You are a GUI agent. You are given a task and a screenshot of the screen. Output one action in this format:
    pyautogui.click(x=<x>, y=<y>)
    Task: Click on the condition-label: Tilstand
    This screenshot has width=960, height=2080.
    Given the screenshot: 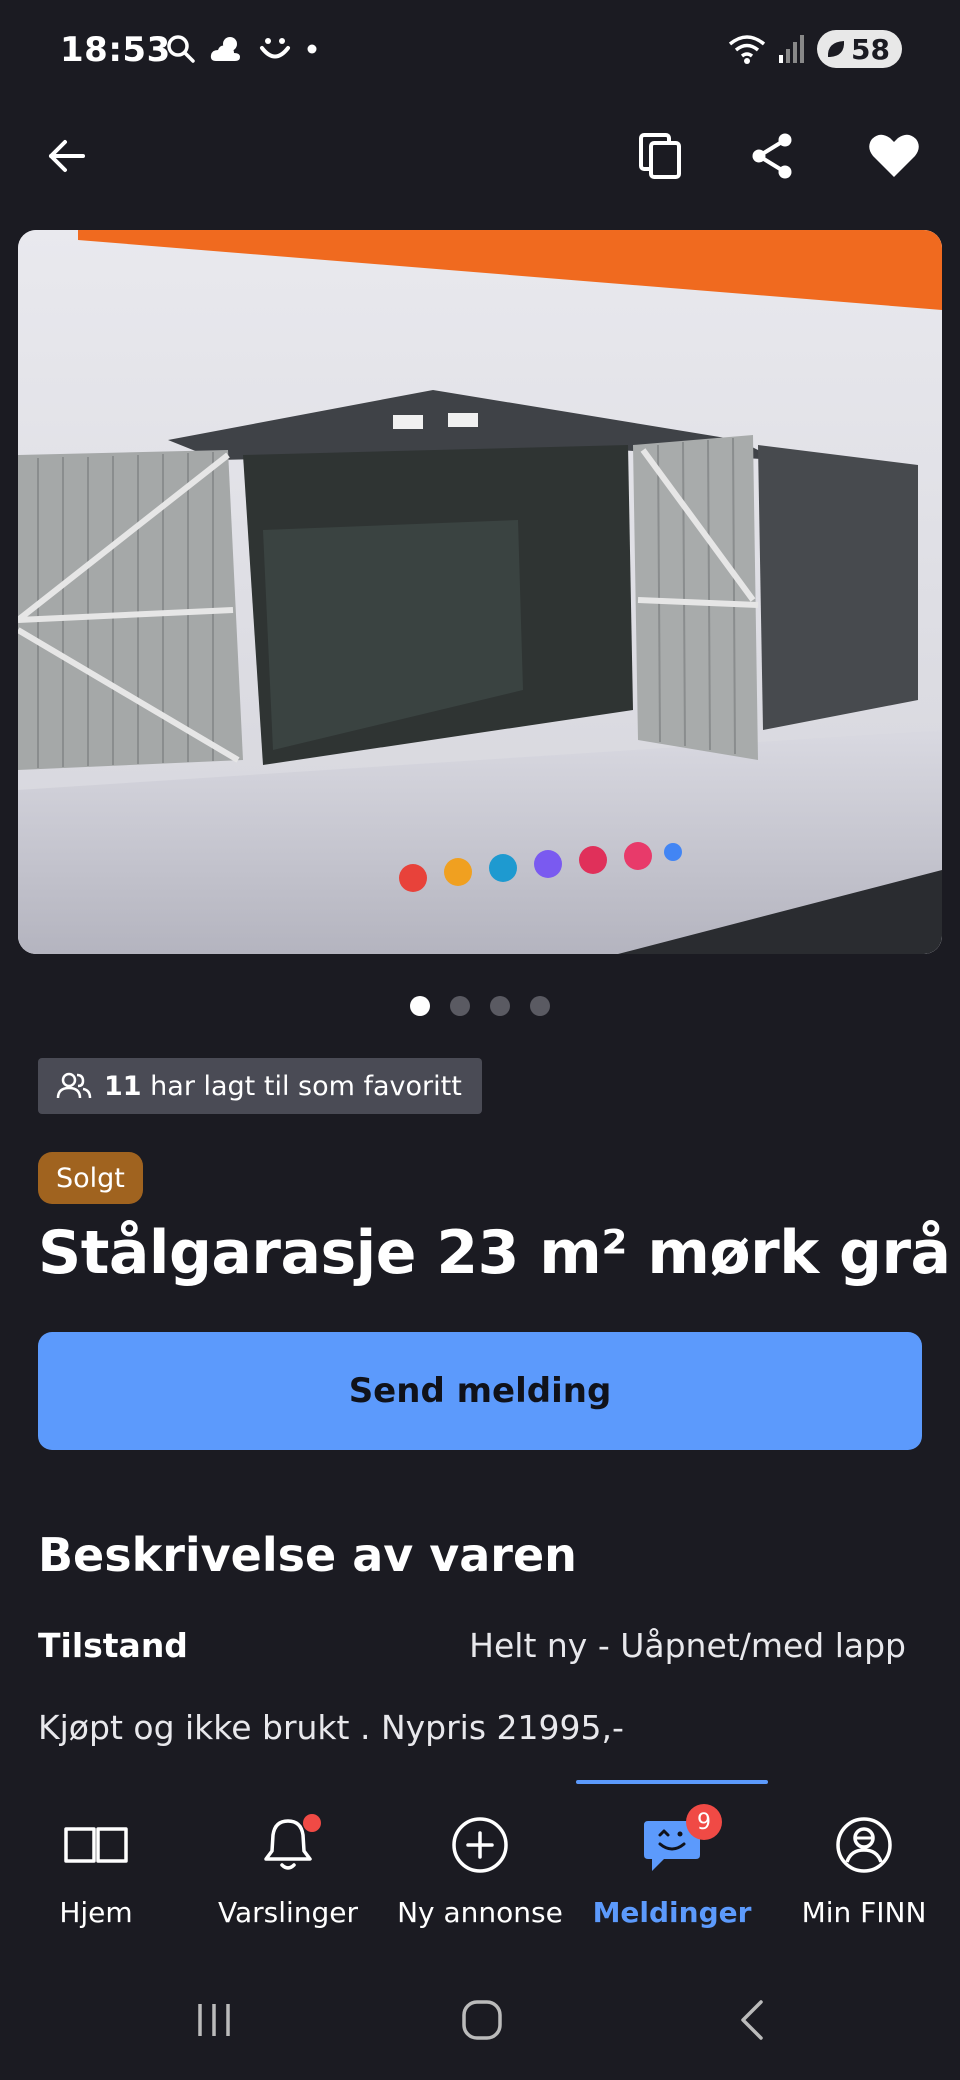 What is the action you would take?
    pyautogui.click(x=113, y=1645)
    